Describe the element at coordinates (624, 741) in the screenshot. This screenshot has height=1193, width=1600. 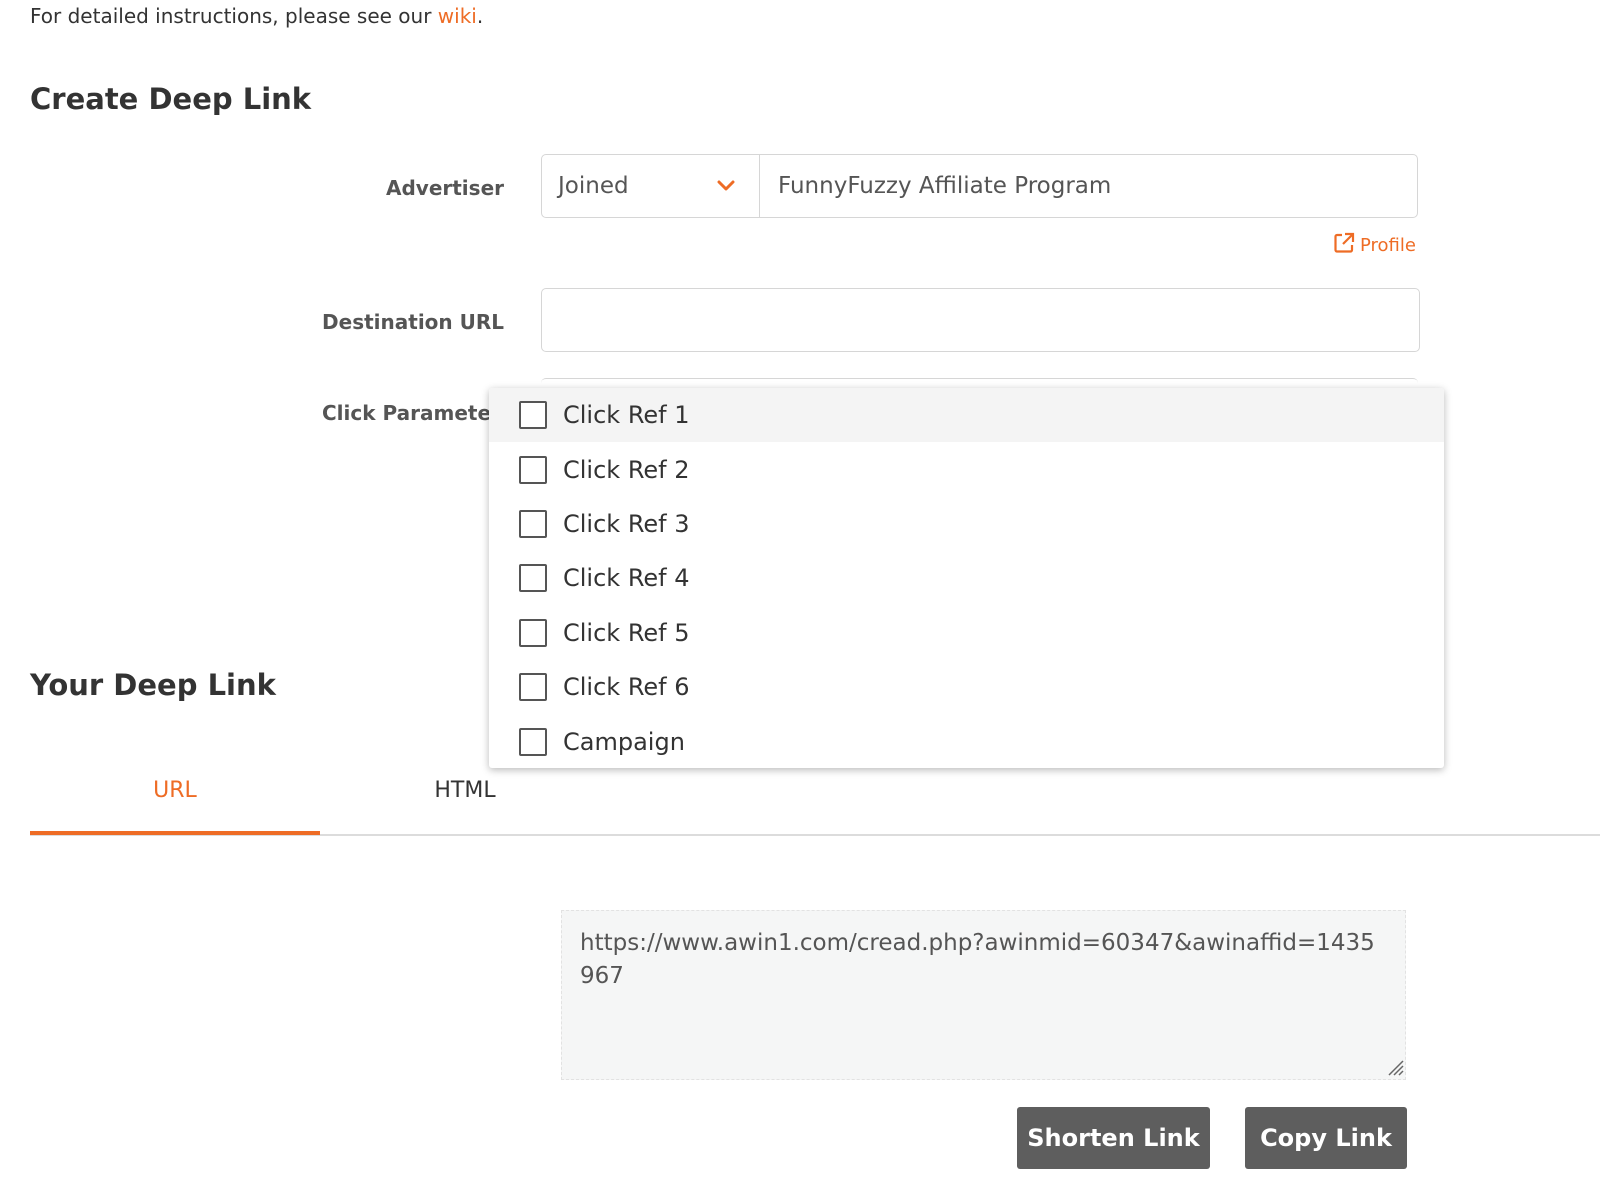
I see `option-label: Campaign` at that location.